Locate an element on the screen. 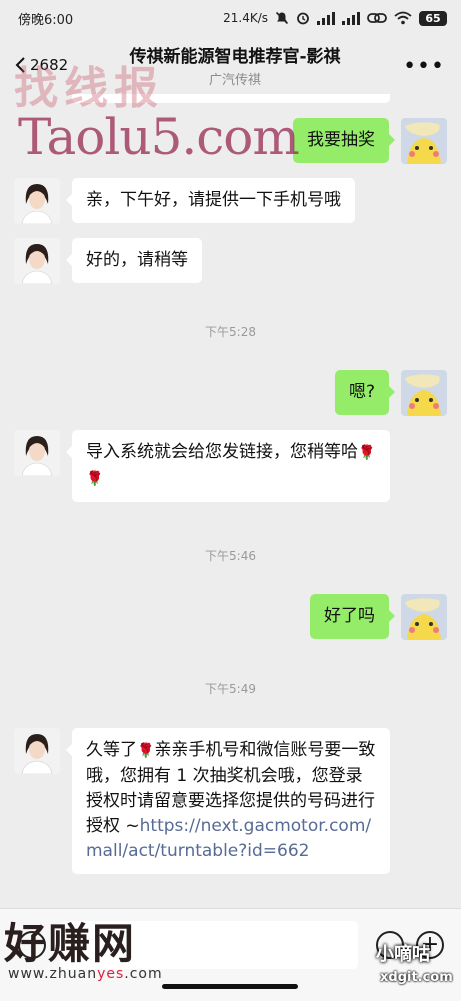  chat-message-self: 嗯? is located at coordinates (390, 393).